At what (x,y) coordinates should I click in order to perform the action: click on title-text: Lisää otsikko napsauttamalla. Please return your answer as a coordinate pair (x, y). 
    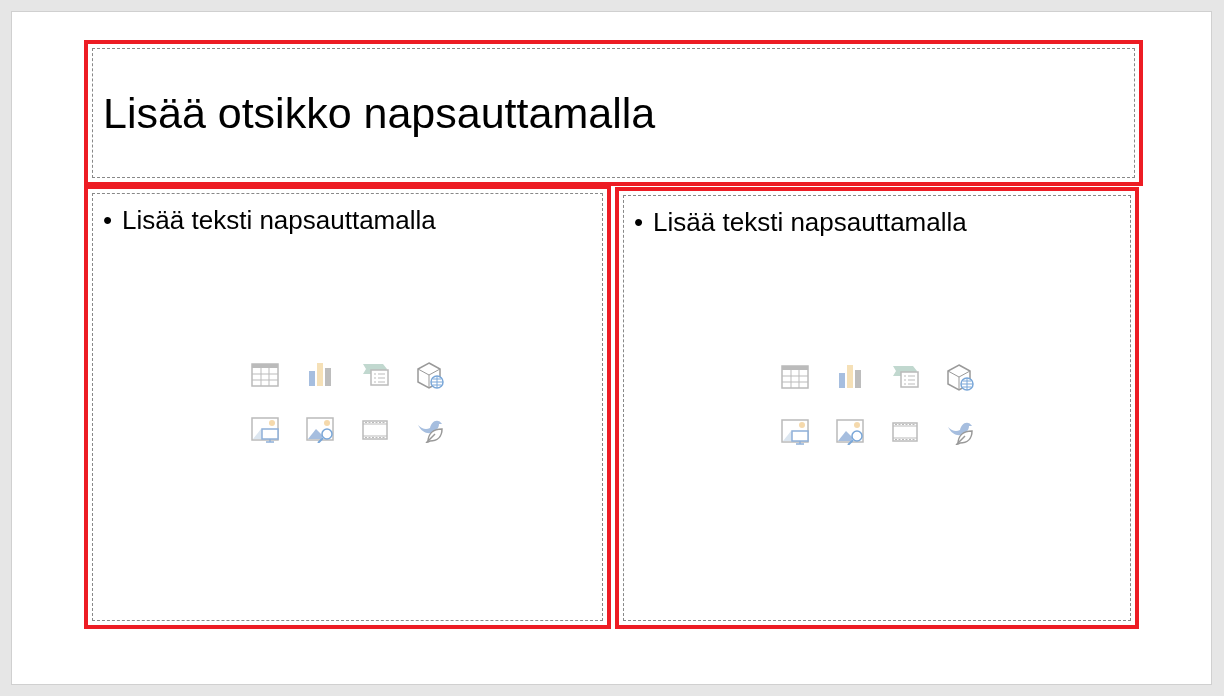
    Looking at the image, I should click on (379, 113).